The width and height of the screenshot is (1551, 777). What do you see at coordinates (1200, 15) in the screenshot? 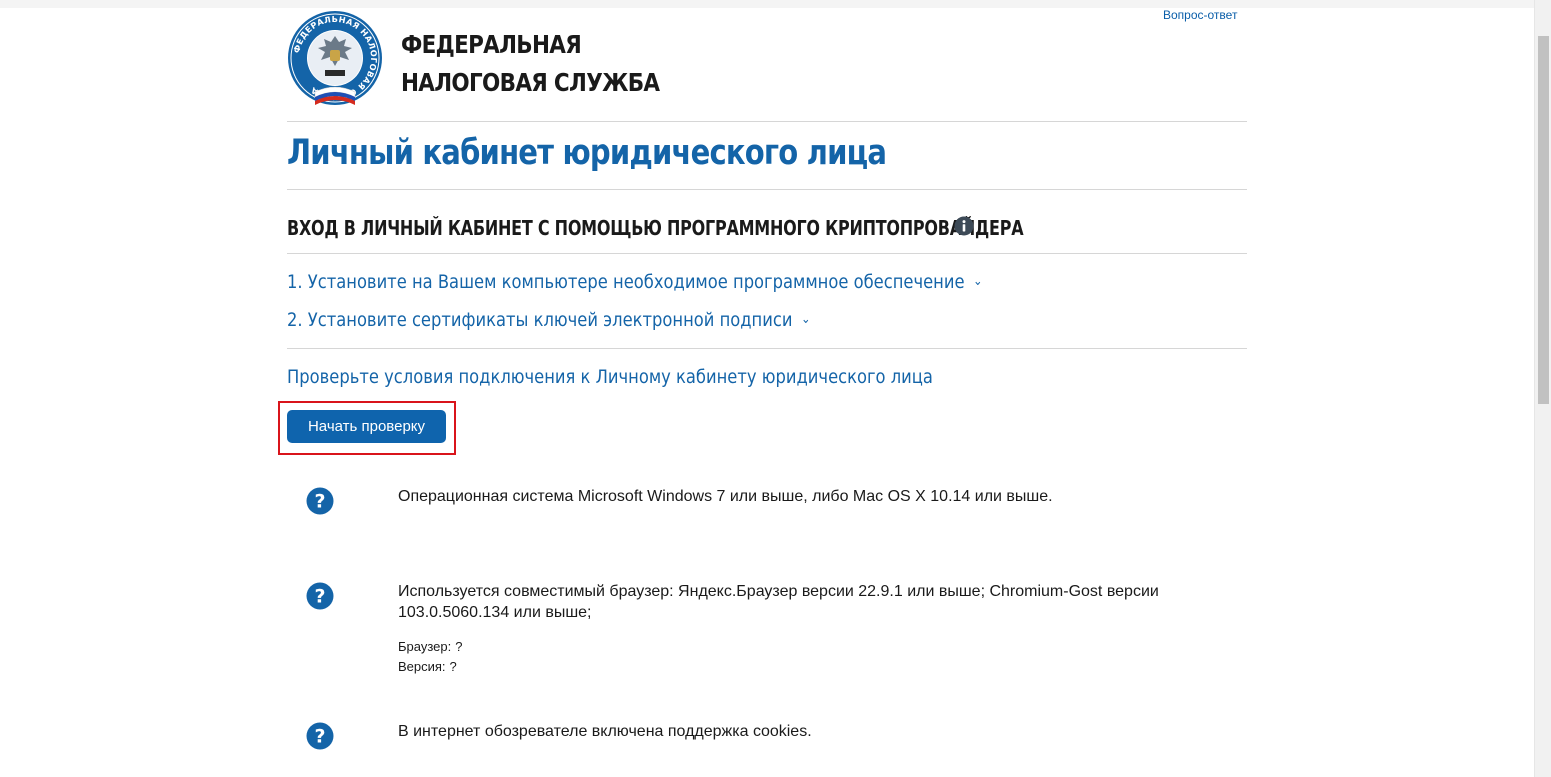
I see `faq-link: Вопрос-ответ` at bounding box center [1200, 15].